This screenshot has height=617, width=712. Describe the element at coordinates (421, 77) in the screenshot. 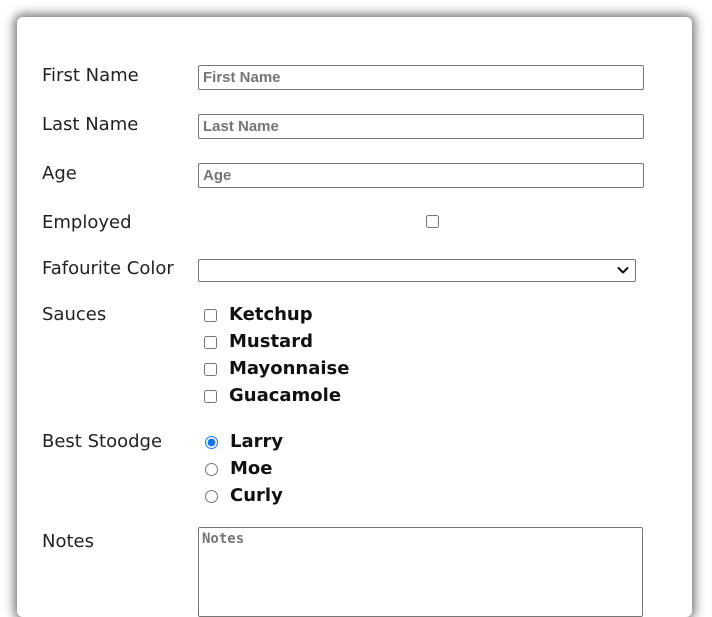

I see `first-name-input` at that location.